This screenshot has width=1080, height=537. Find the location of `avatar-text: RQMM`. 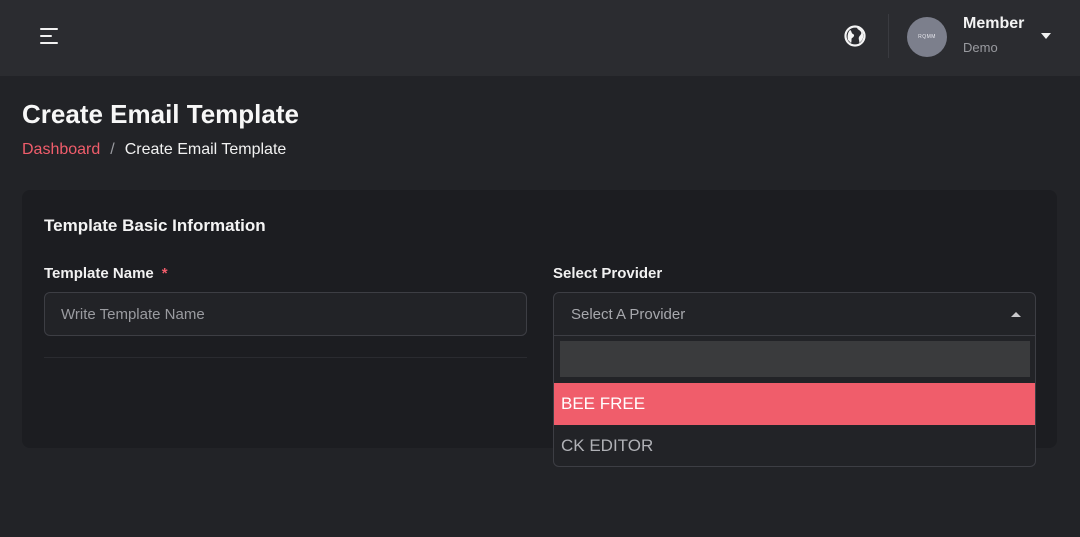

avatar-text: RQMM is located at coordinates (927, 37).